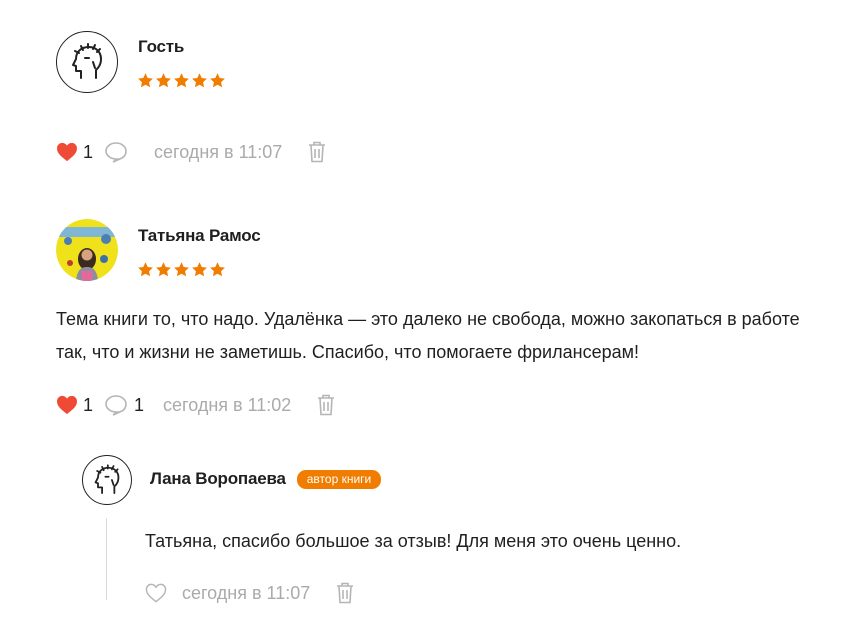  I want to click on reply-actions: сегодня в 11:07, so click(249, 593).